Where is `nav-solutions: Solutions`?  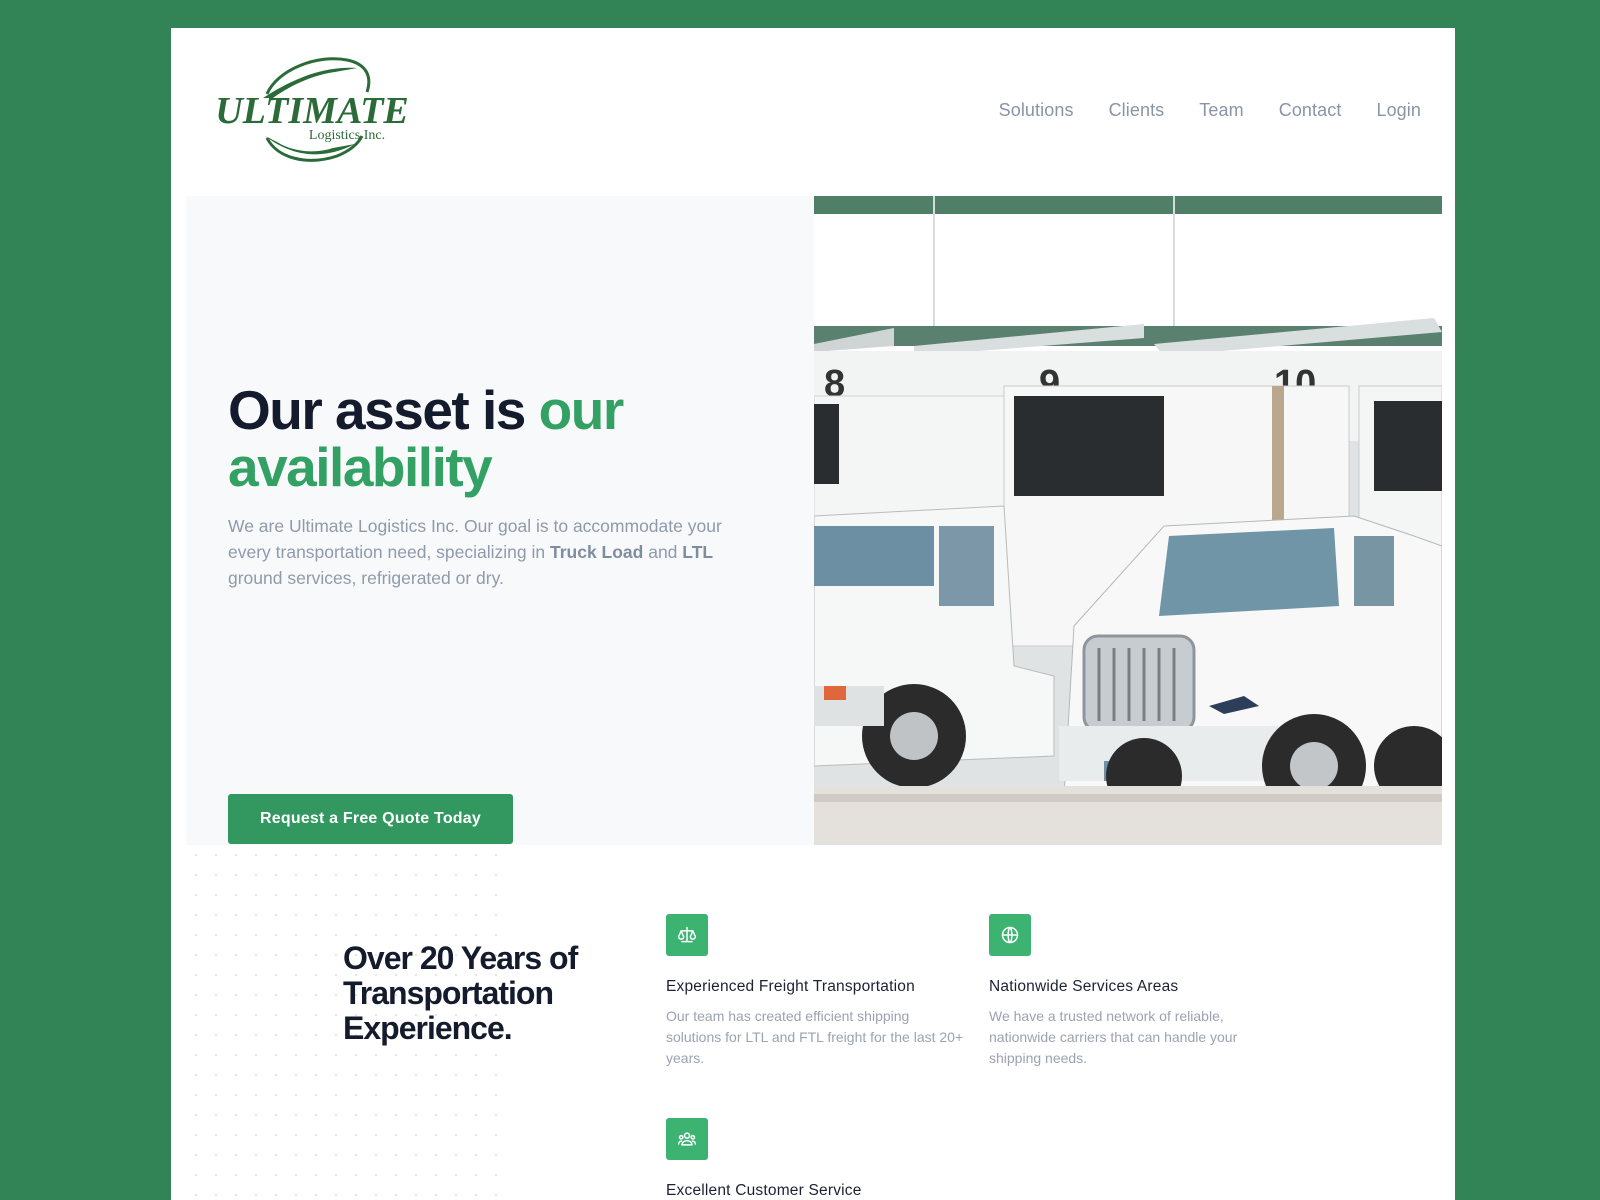
nav-solutions: Solutions is located at coordinates (1036, 110).